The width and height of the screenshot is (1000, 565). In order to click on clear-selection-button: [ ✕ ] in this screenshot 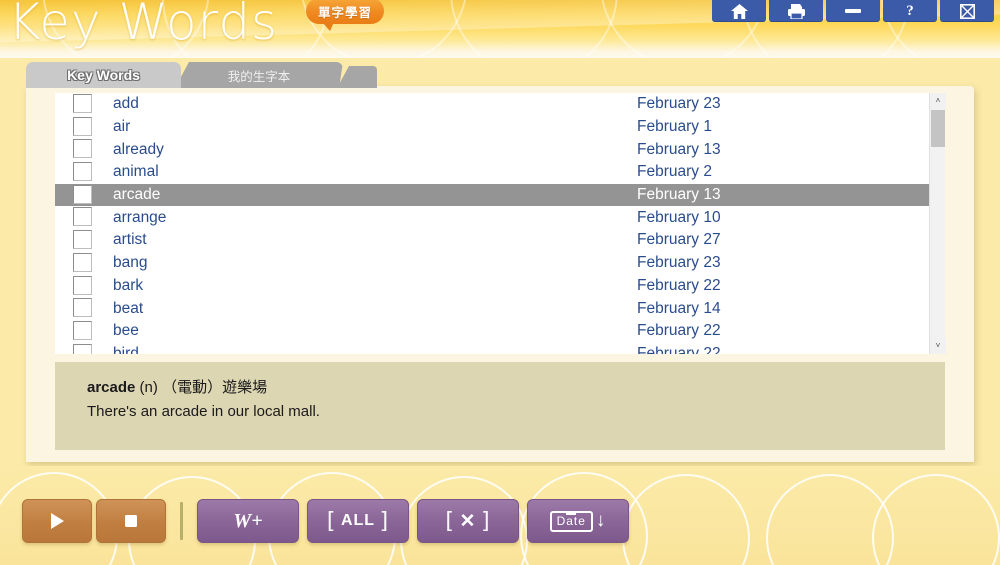, I will do `click(468, 521)`.